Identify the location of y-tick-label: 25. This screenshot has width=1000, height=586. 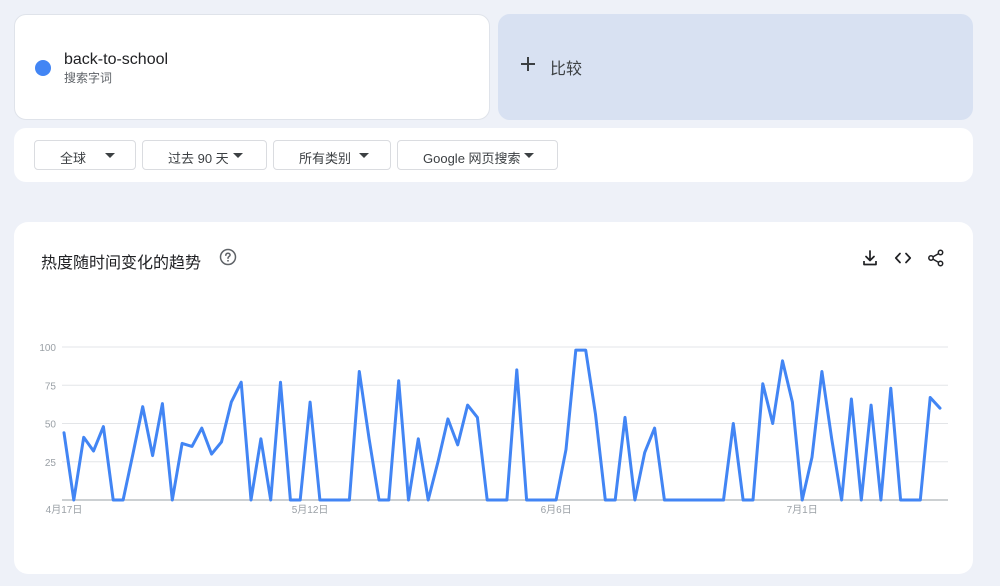
(51, 463).